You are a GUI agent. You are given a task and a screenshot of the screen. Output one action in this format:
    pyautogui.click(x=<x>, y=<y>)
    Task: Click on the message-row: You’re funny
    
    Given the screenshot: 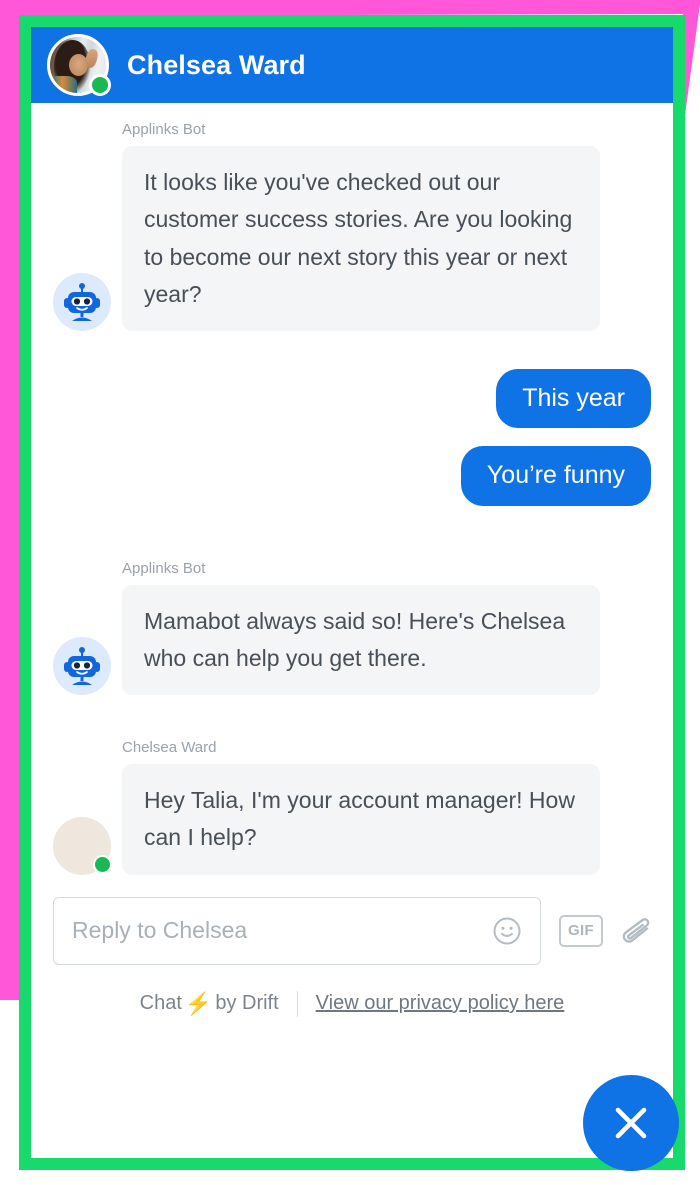 What is the action you would take?
    pyautogui.click(x=352, y=476)
    